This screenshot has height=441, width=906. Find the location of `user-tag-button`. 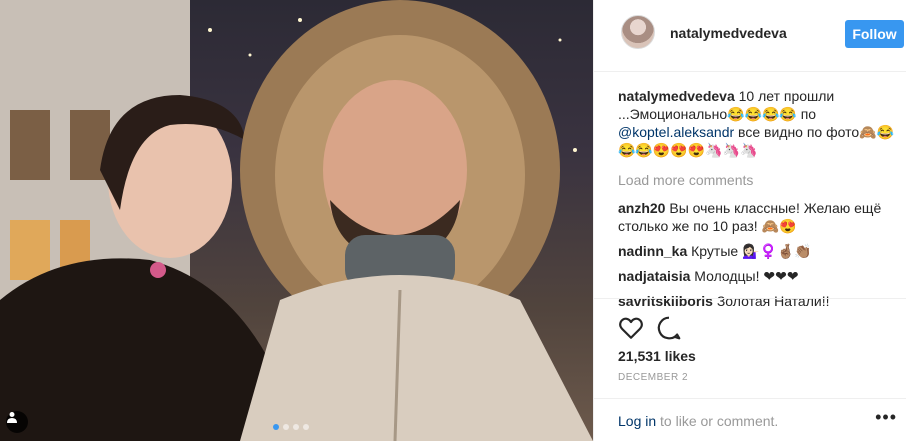

user-tag-button is located at coordinates (17, 422).